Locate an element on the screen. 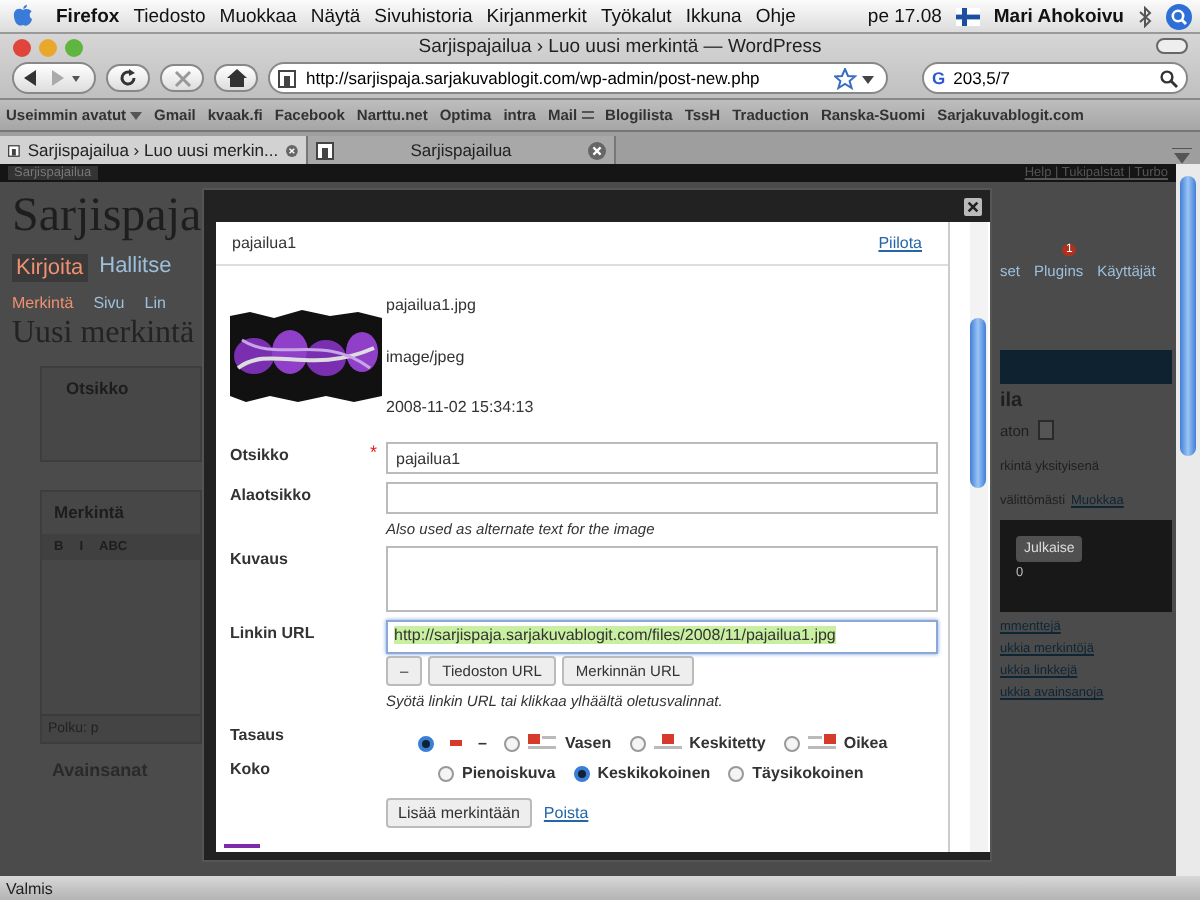  menu-clock: pe 17.08 is located at coordinates (904, 16).